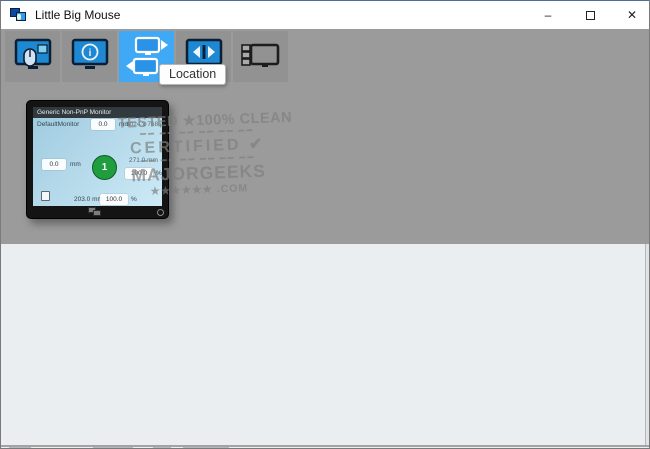 This screenshot has width=650, height=449. What do you see at coordinates (18, 15) in the screenshot?
I see `app-icon` at bounding box center [18, 15].